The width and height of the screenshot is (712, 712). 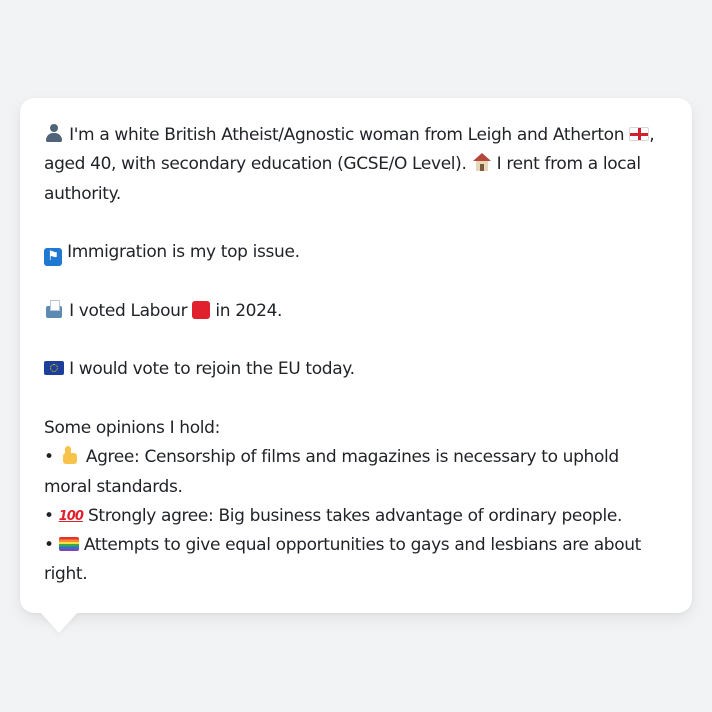 I want to click on bubble-tail, so click(x=59, y=622).